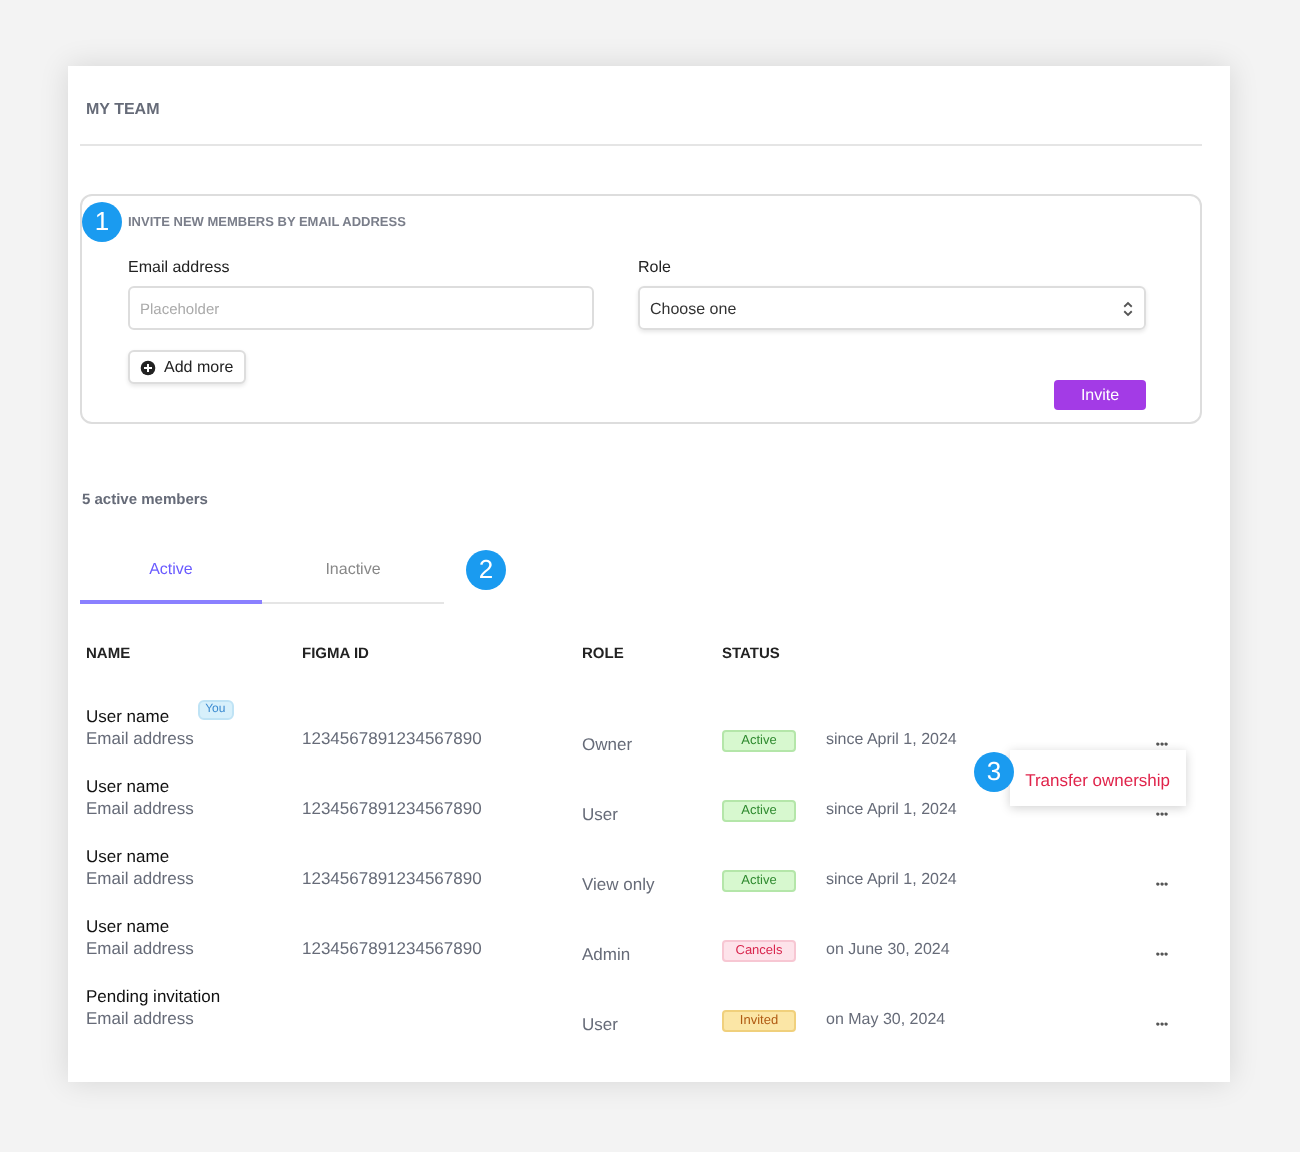  What do you see at coordinates (486, 570) in the screenshot?
I see `step-marker: 2` at bounding box center [486, 570].